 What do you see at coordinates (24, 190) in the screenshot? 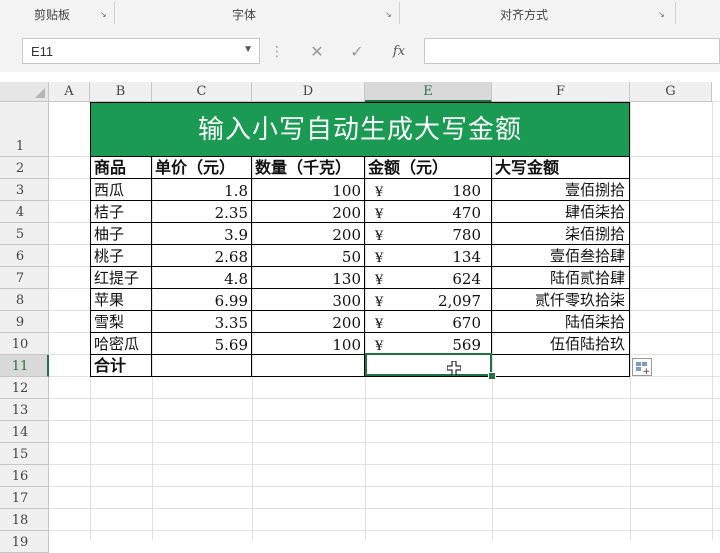
I see `row-header: 3` at bounding box center [24, 190].